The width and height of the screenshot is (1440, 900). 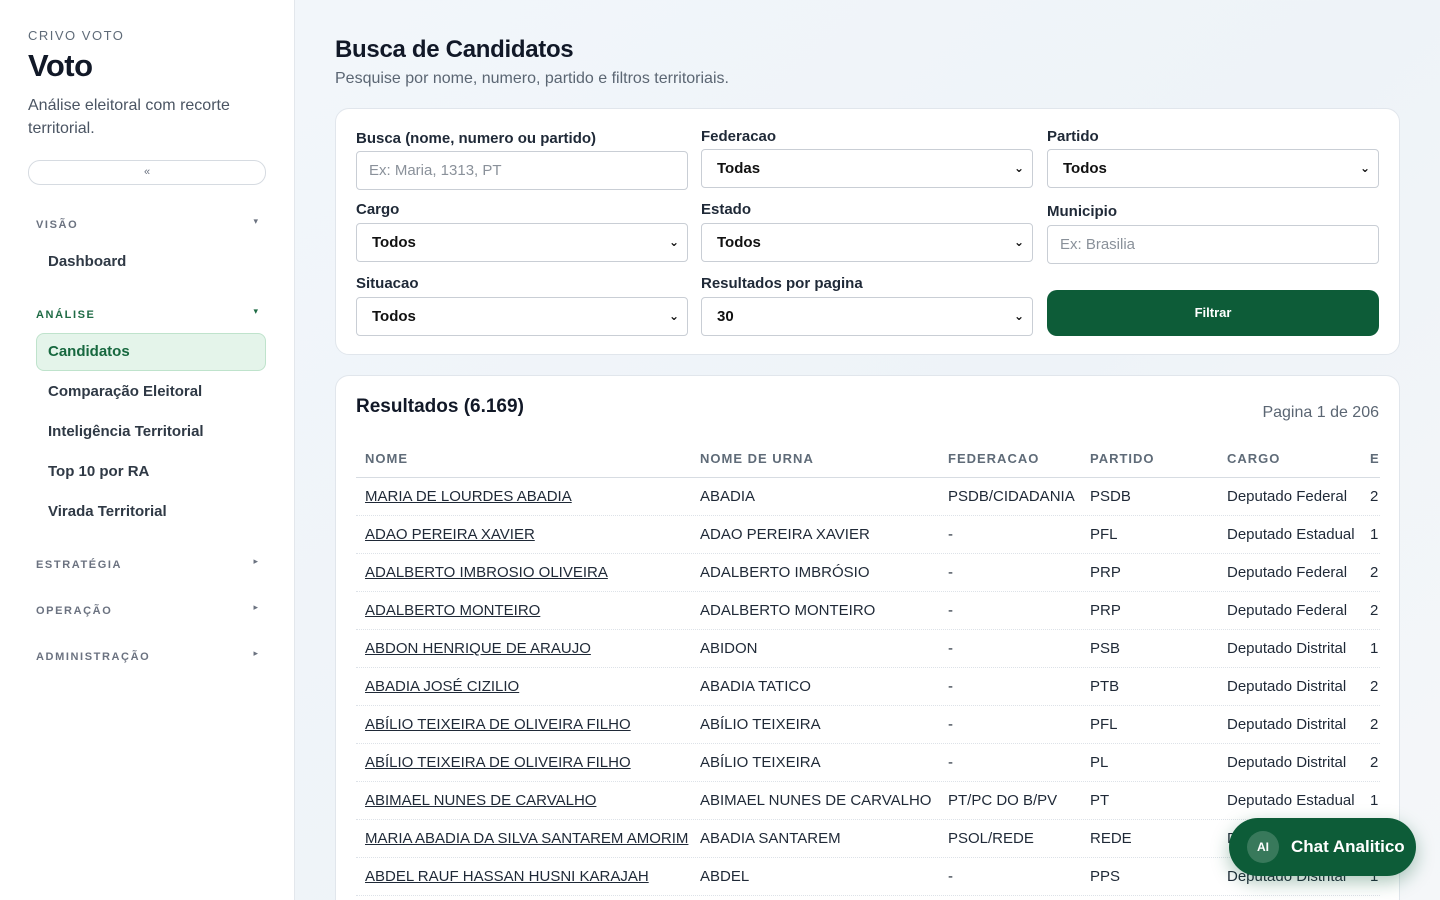 I want to click on federacao-value: Todas, so click(x=739, y=168).